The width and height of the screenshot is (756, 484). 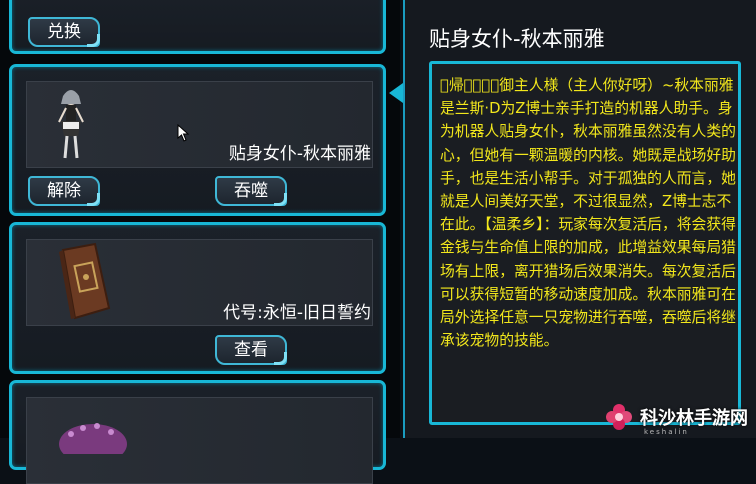 I want to click on watermark-subtext: keshalin, so click(x=666, y=432).